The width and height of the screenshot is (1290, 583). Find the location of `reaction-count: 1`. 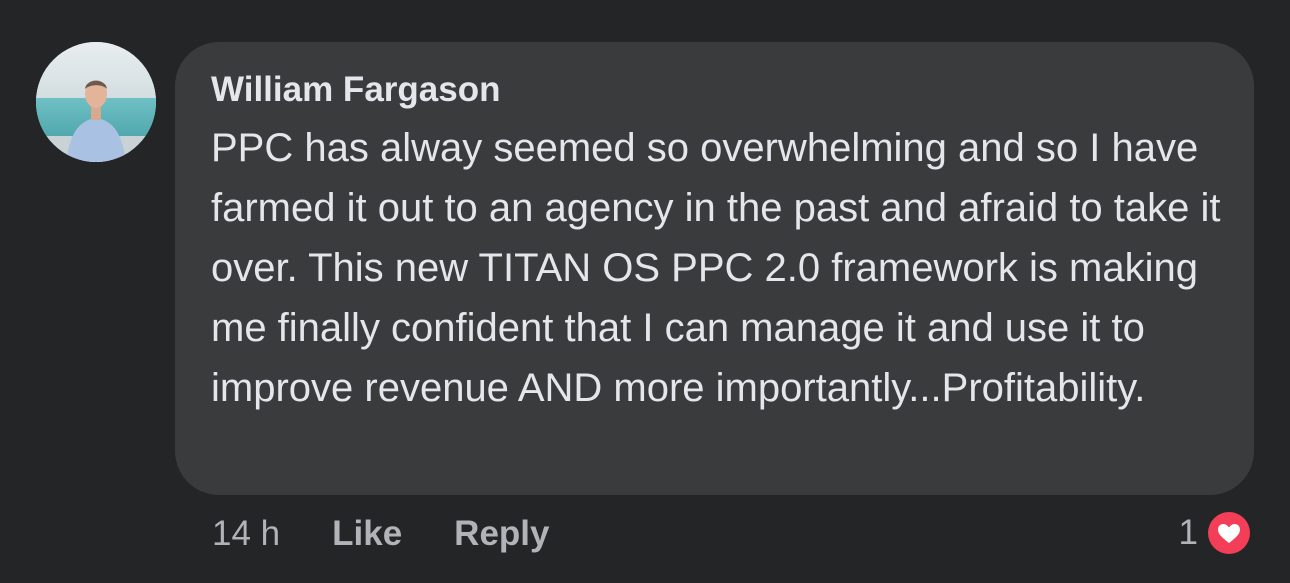

reaction-count: 1 is located at coordinates (1188, 532).